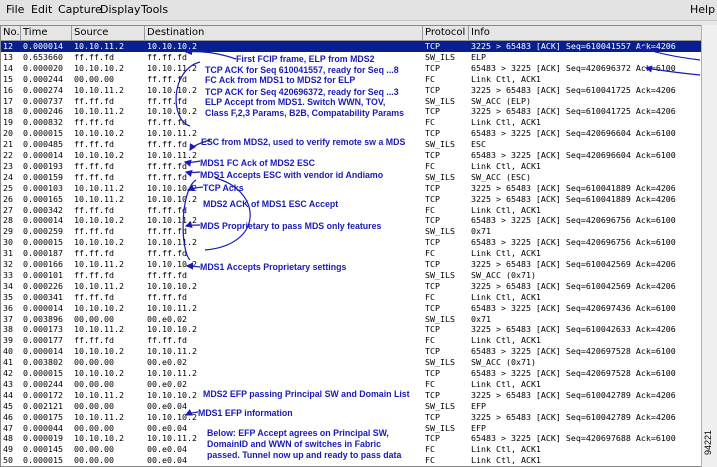 The width and height of the screenshot is (717, 467). Describe the element at coordinates (43, 264) in the screenshot. I see `cell-time: 0.000166` at that location.